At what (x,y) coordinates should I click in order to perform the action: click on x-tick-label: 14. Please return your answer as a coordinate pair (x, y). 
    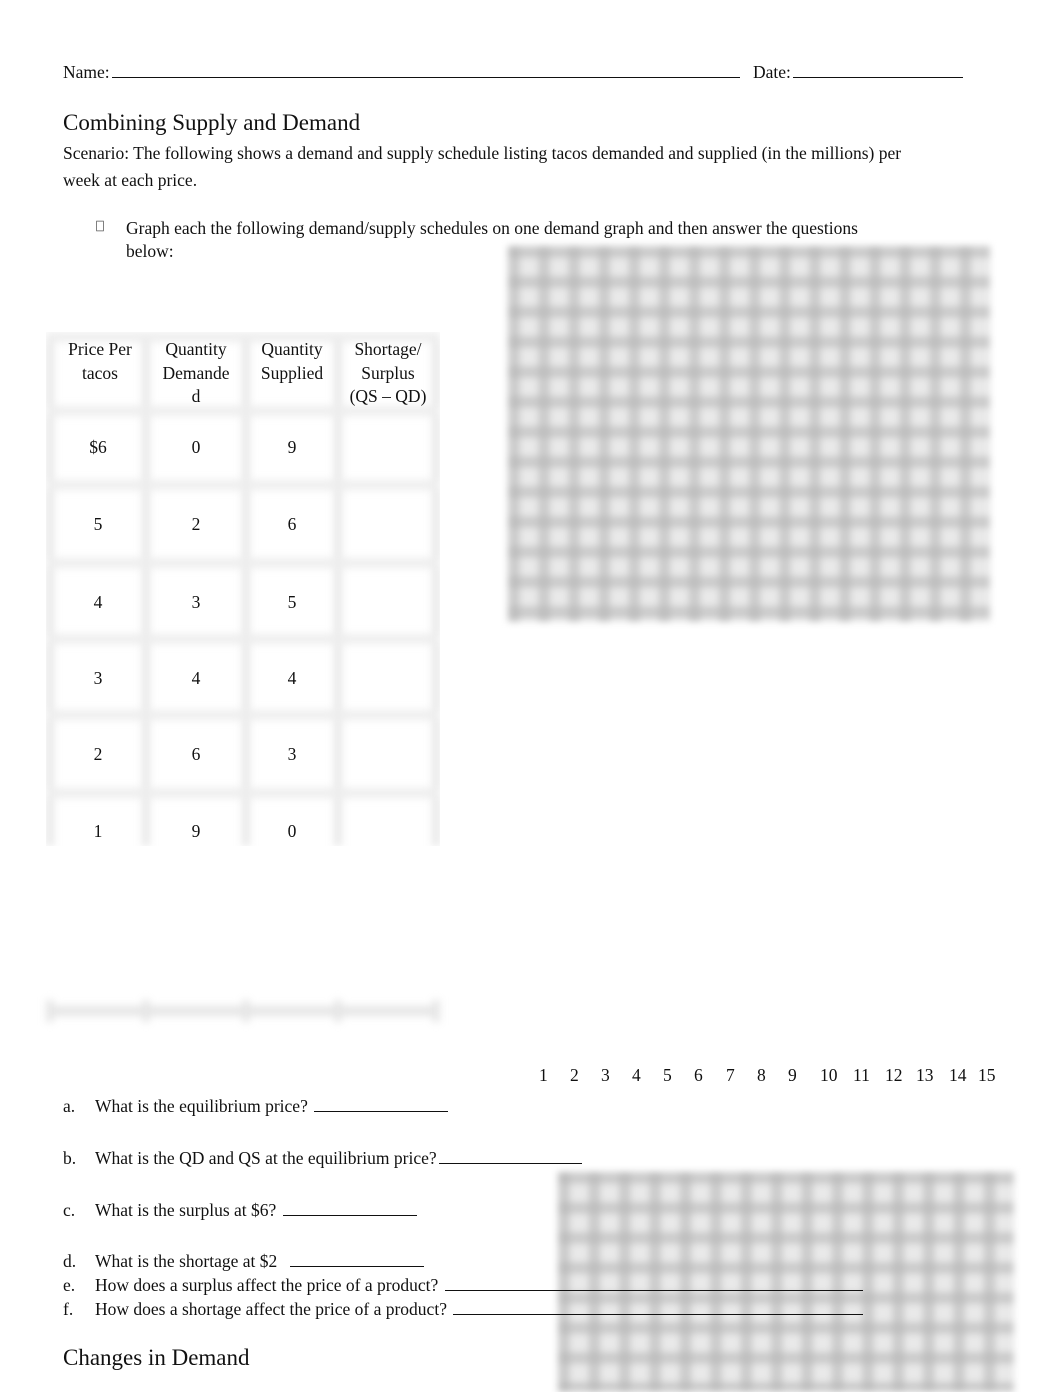
    Looking at the image, I should click on (958, 1075).